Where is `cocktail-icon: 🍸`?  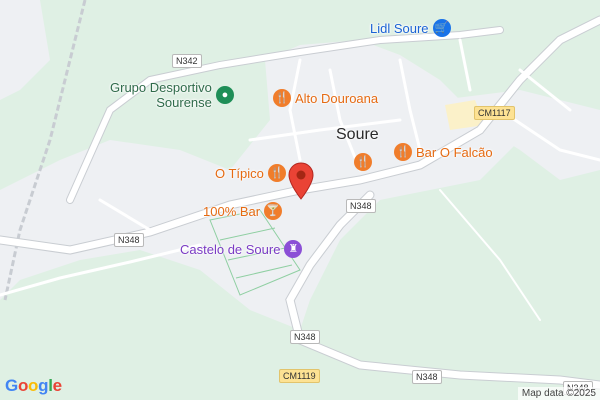 cocktail-icon: 🍸 is located at coordinates (273, 211).